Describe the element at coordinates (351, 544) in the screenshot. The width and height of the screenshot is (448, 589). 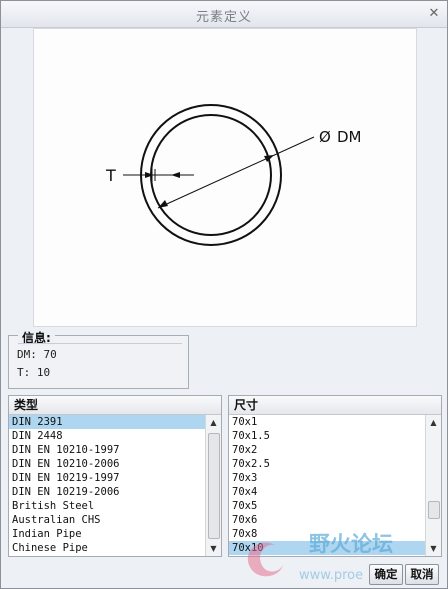
I see `watermark-title: 野火论坛` at that location.